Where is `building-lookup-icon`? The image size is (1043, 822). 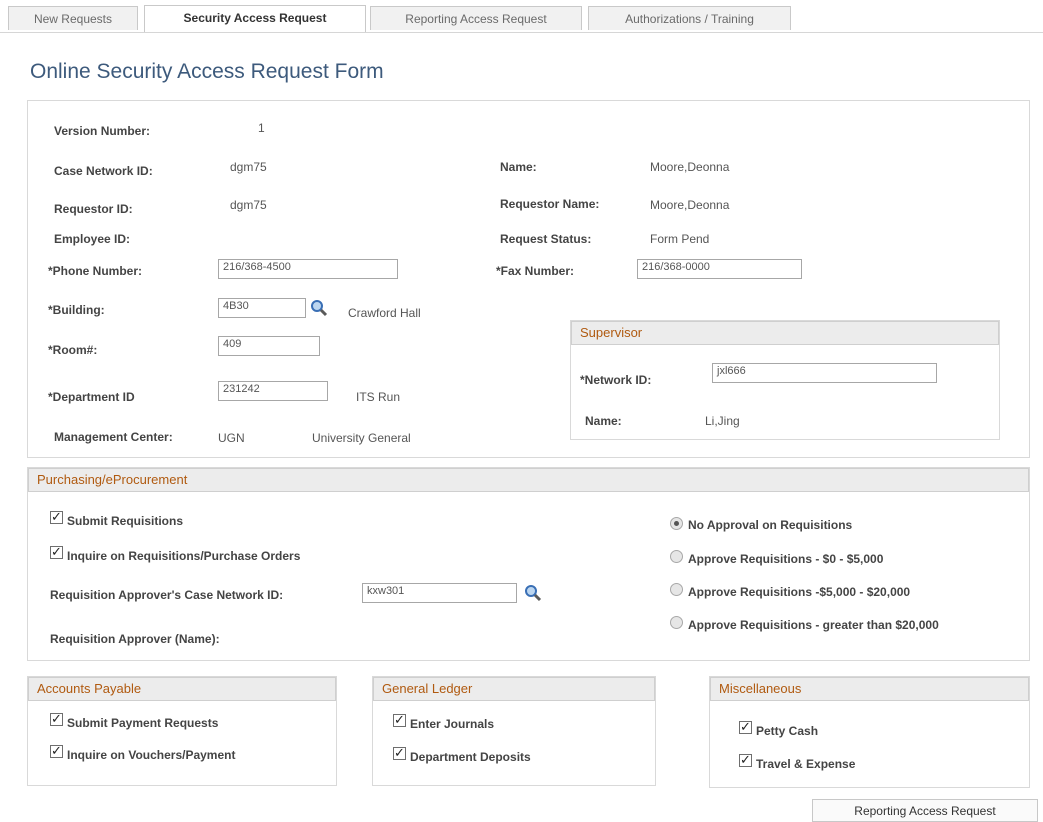
building-lookup-icon is located at coordinates (319, 308).